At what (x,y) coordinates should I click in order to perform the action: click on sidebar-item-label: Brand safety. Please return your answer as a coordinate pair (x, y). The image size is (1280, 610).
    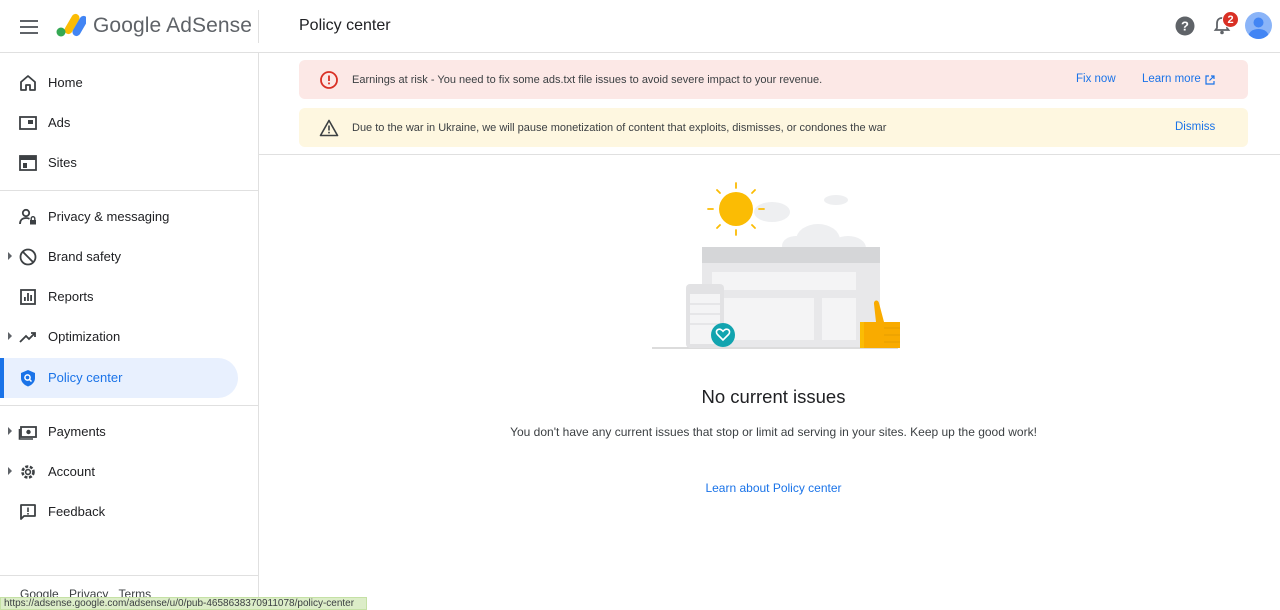
    Looking at the image, I should click on (84, 256).